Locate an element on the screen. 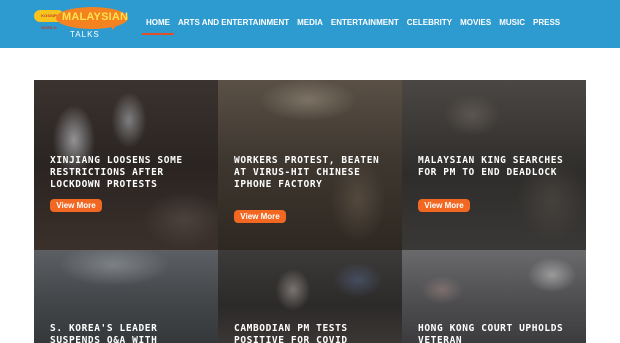  logo-title: MALAYSIAN is located at coordinates (95, 17).